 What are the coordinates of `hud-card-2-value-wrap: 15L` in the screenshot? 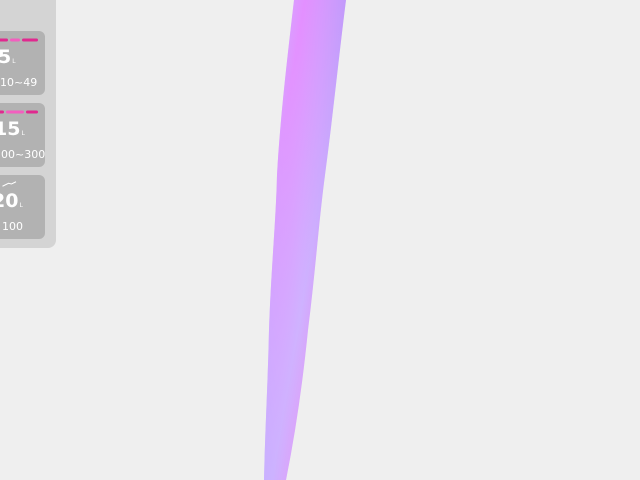 It's located at (12, 131).